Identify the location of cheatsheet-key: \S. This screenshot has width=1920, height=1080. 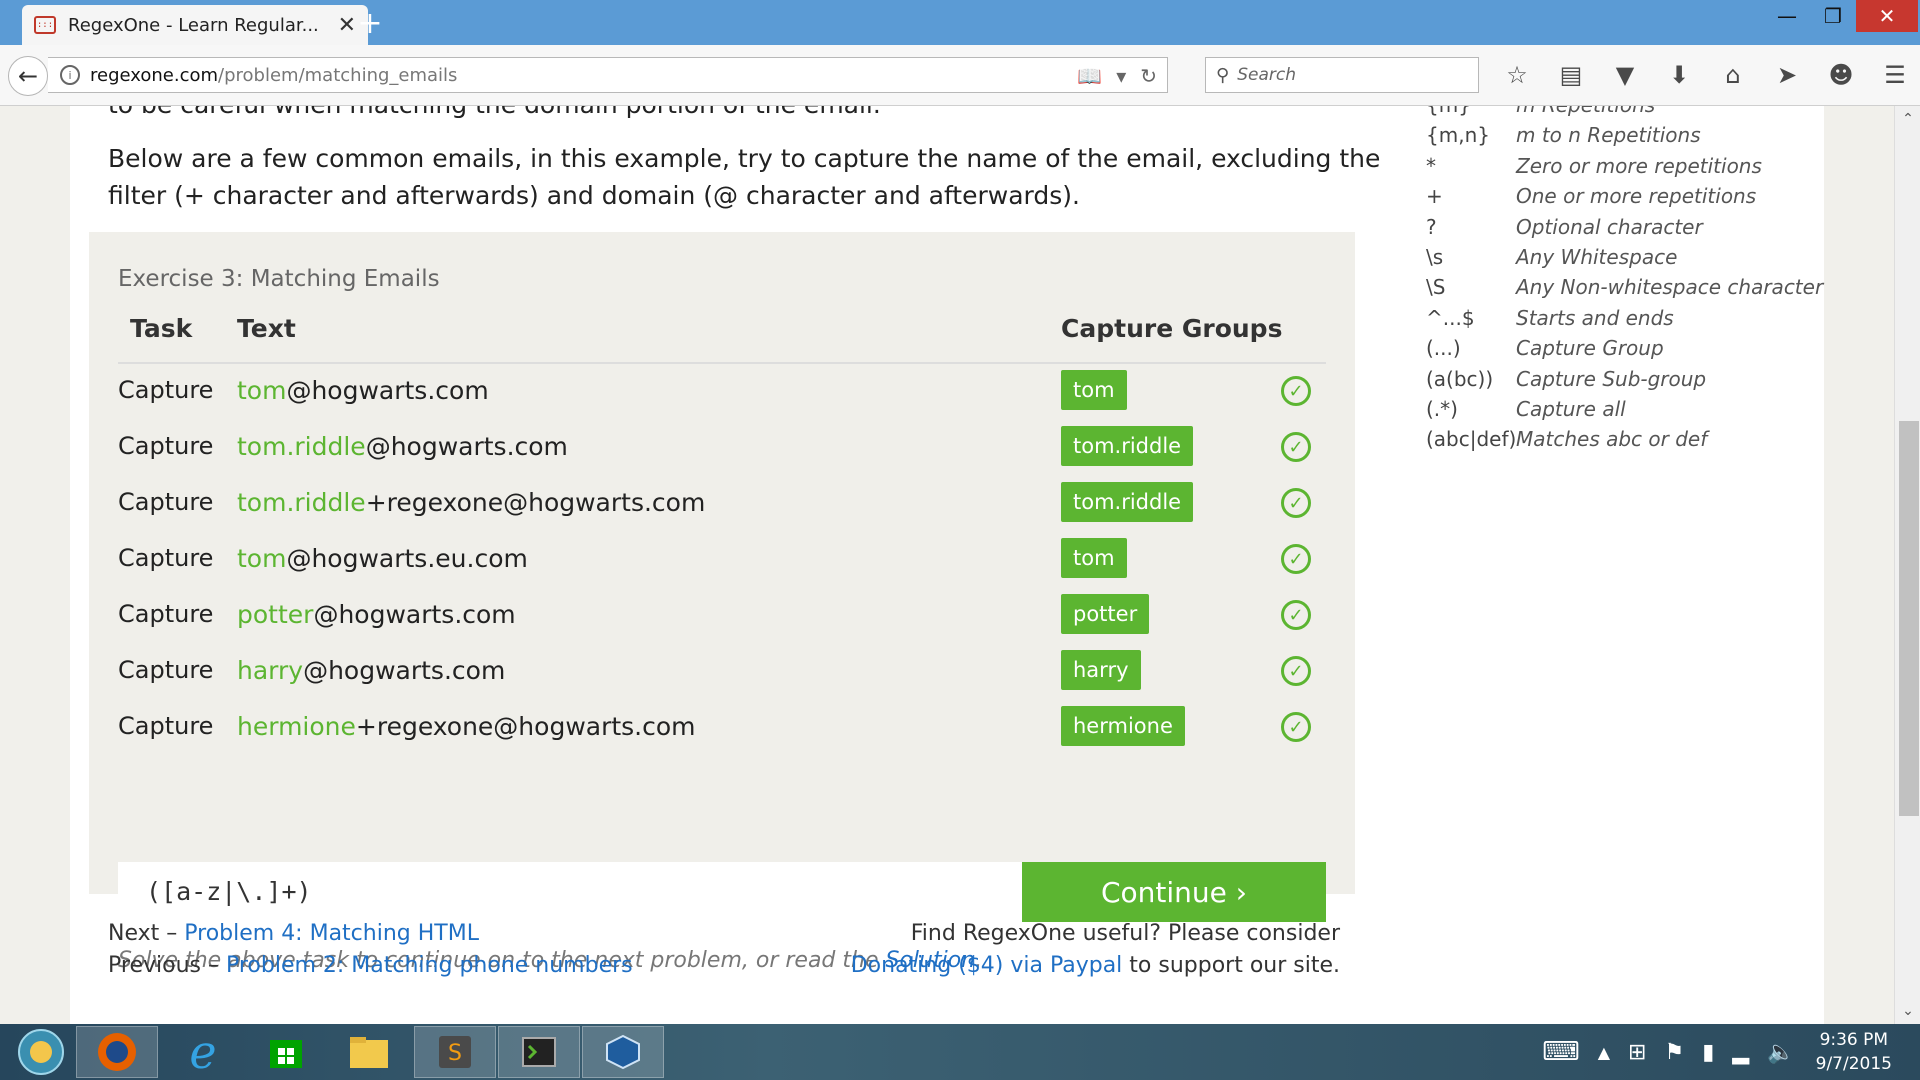
(1436, 287).